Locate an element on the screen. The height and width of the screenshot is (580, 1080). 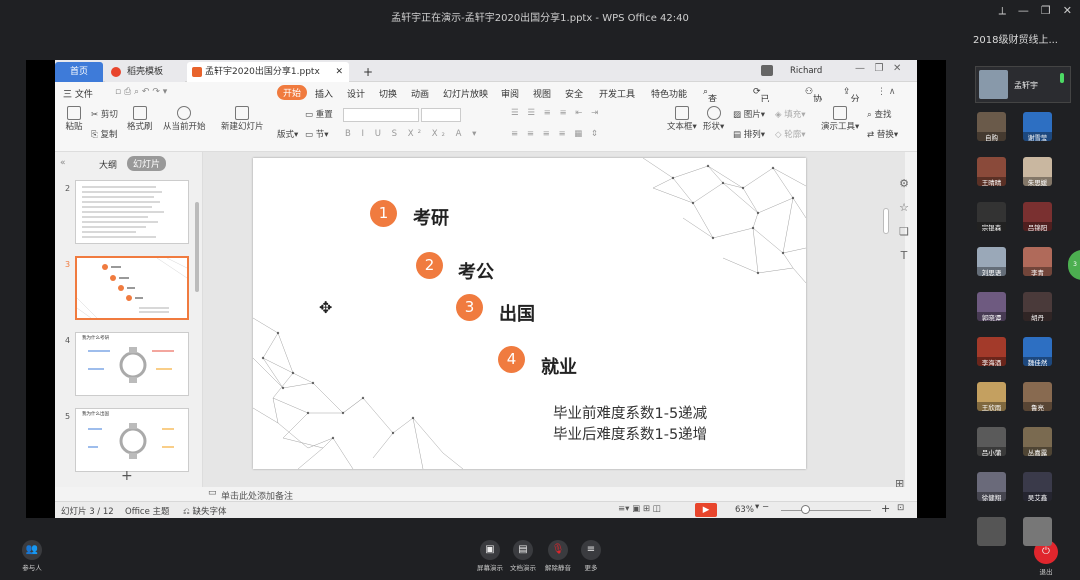
align-buttons: ≡ ≡ ≡ ≡ ▦ ⇕ is located at coordinates (556, 134).